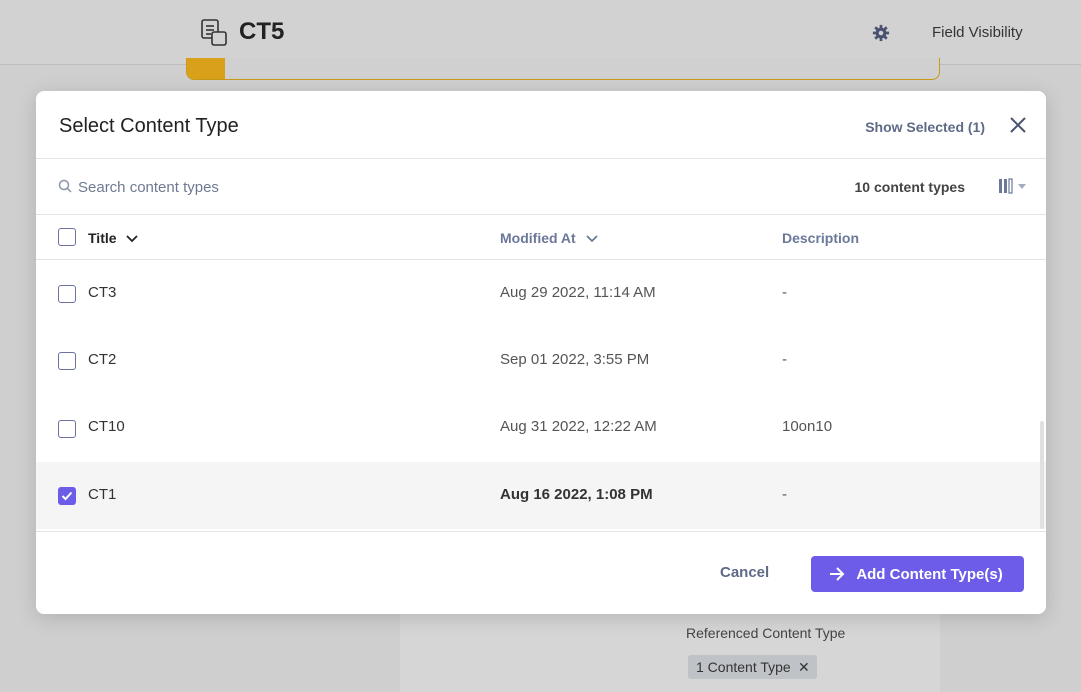 This screenshot has width=1081, height=692. What do you see at coordinates (575, 359) in the screenshot?
I see `row-modified: Sep 01 2022, 3:55 PM` at bounding box center [575, 359].